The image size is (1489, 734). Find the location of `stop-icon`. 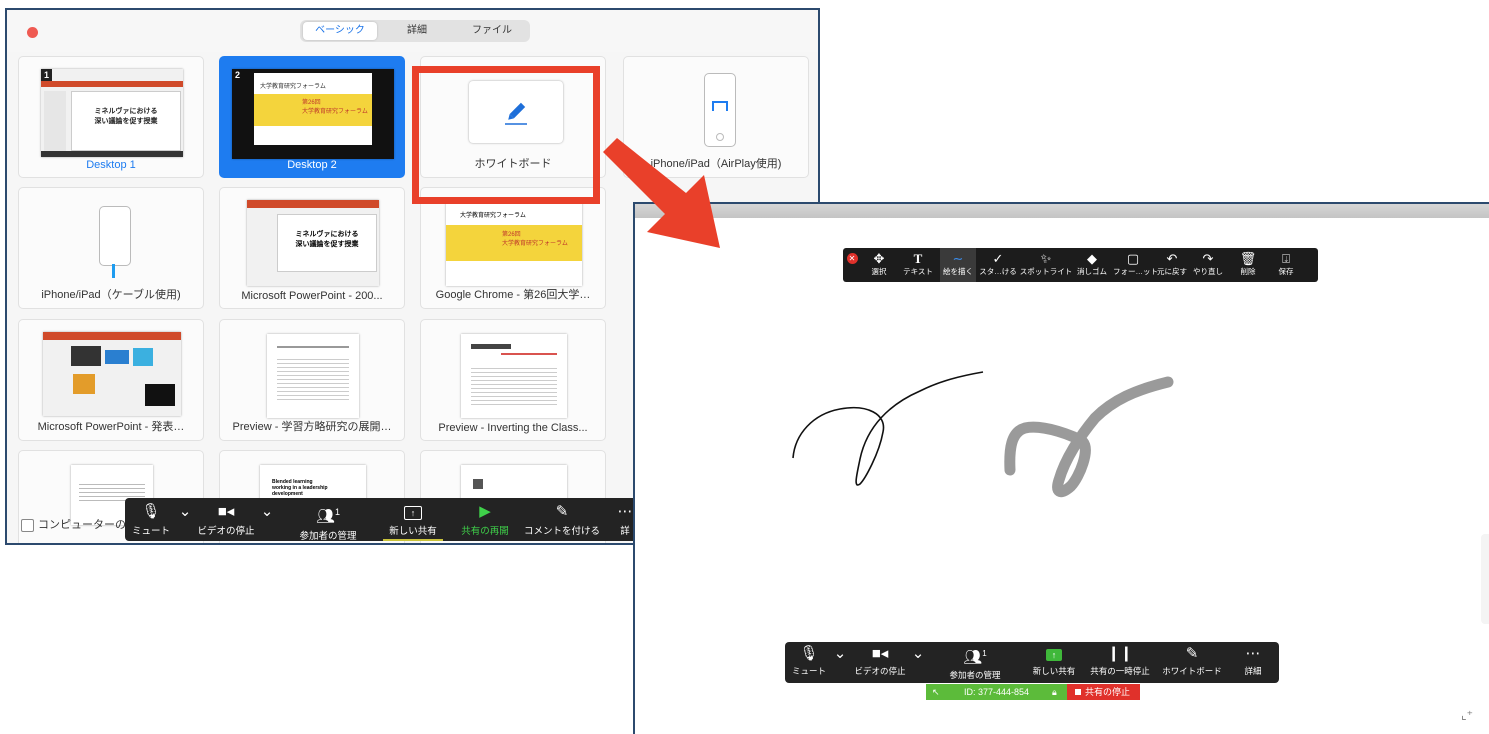

stop-icon is located at coordinates (1078, 692).